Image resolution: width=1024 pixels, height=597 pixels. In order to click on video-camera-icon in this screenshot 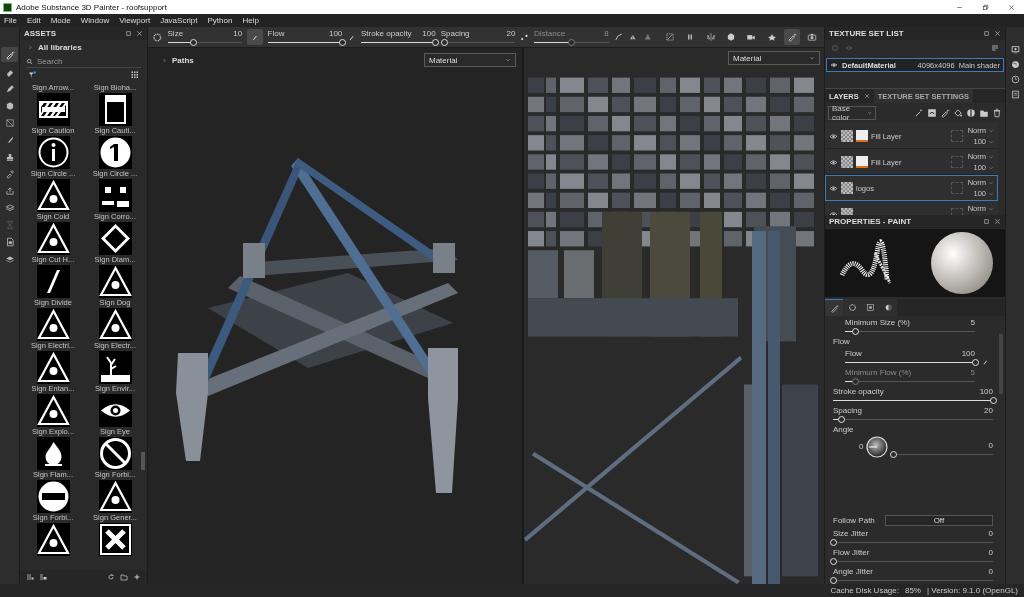, I will do `click(751, 37)`.